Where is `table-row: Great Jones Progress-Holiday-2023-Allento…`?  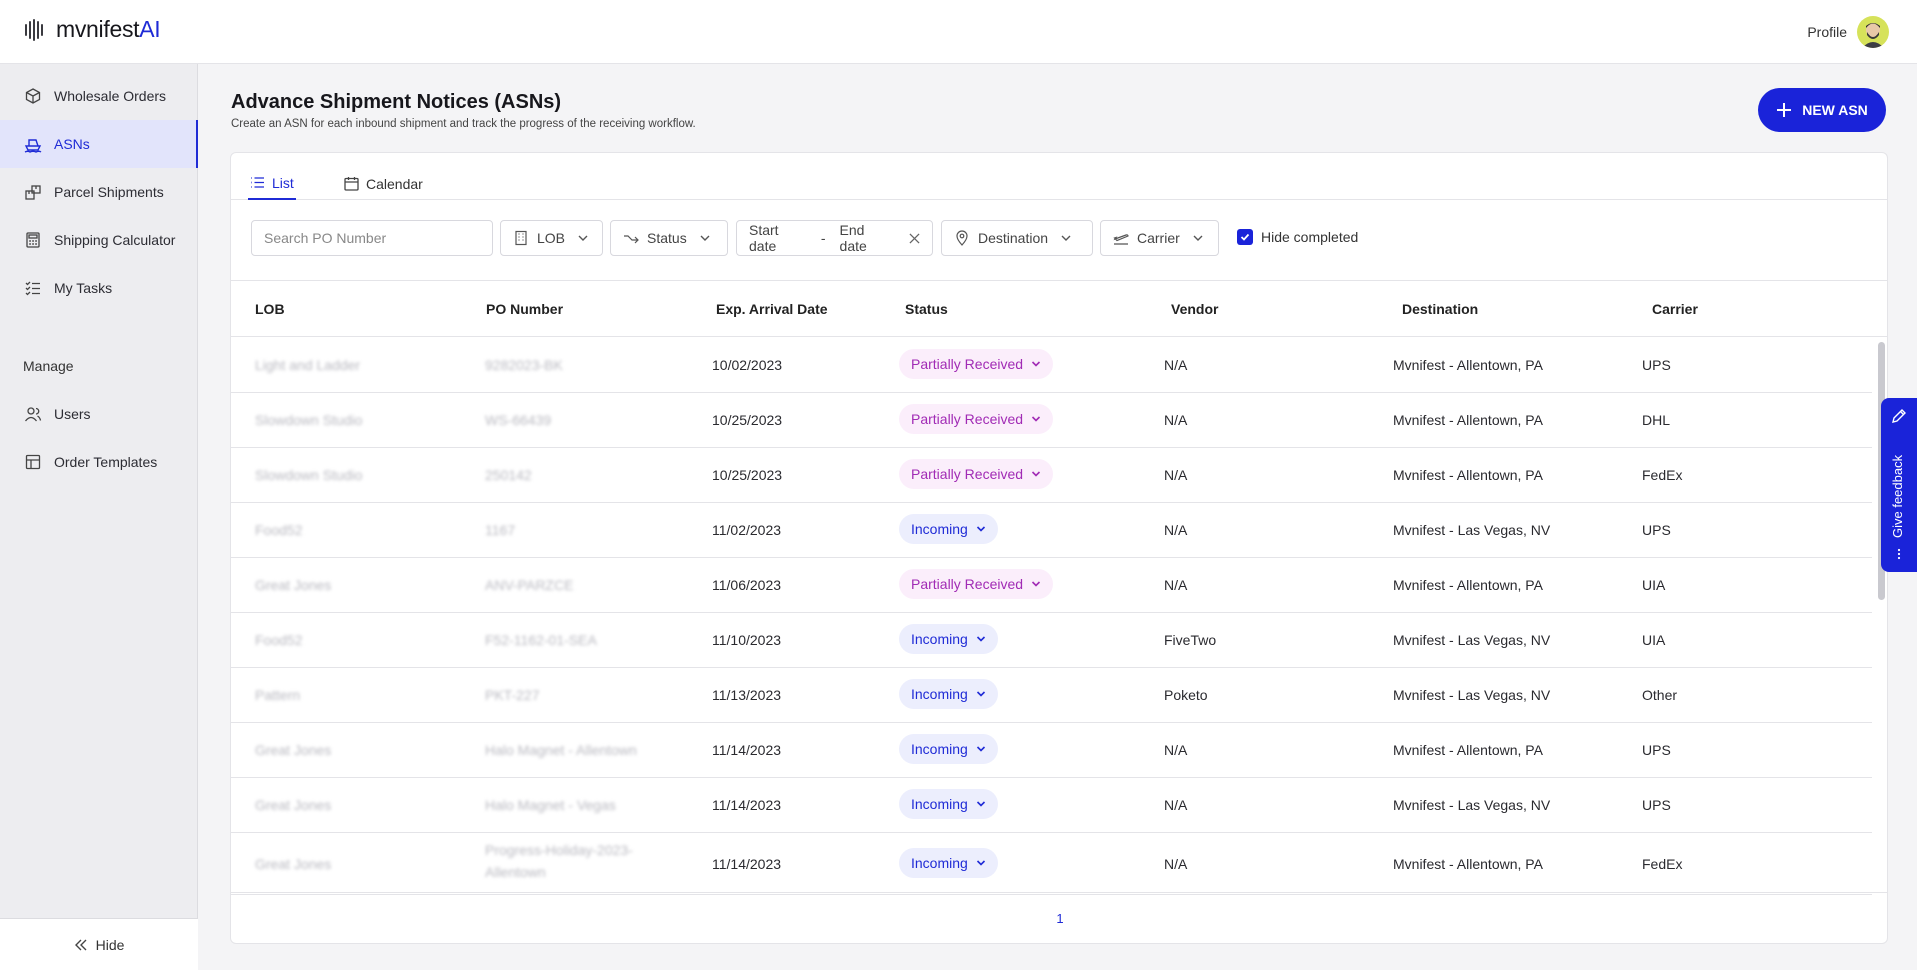 table-row: Great Jones Progress-Holiday-2023-Allento… is located at coordinates (1051, 864).